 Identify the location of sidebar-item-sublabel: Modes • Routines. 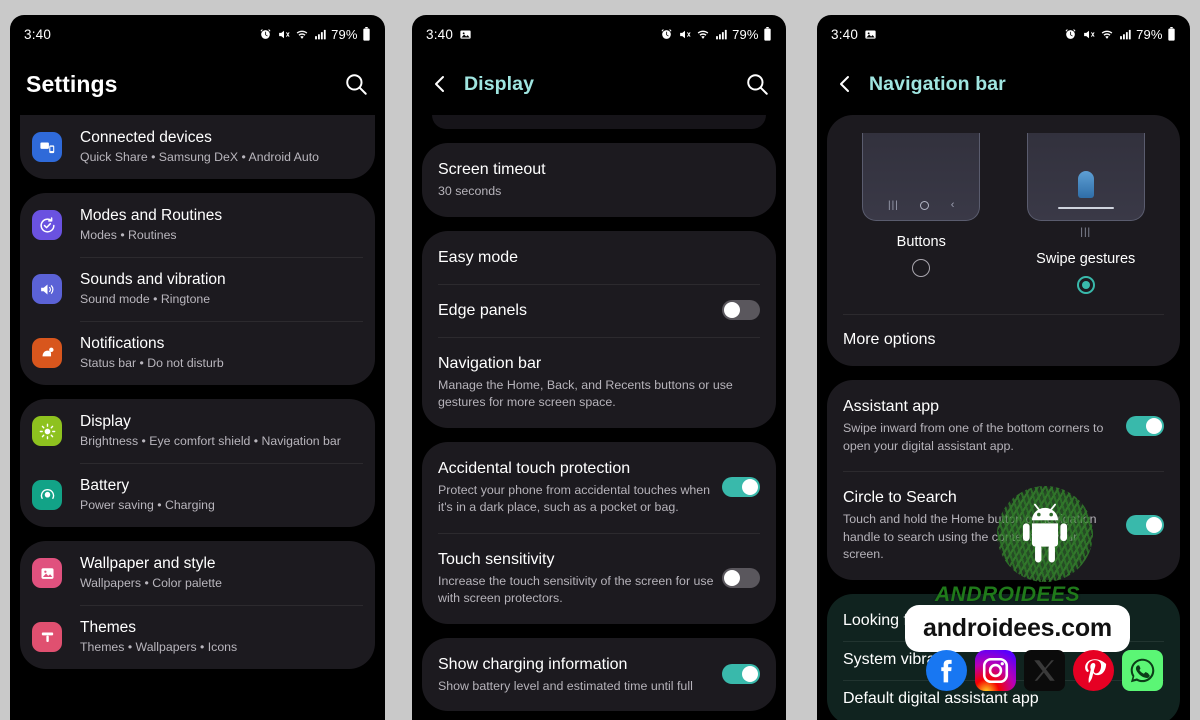
(128, 235).